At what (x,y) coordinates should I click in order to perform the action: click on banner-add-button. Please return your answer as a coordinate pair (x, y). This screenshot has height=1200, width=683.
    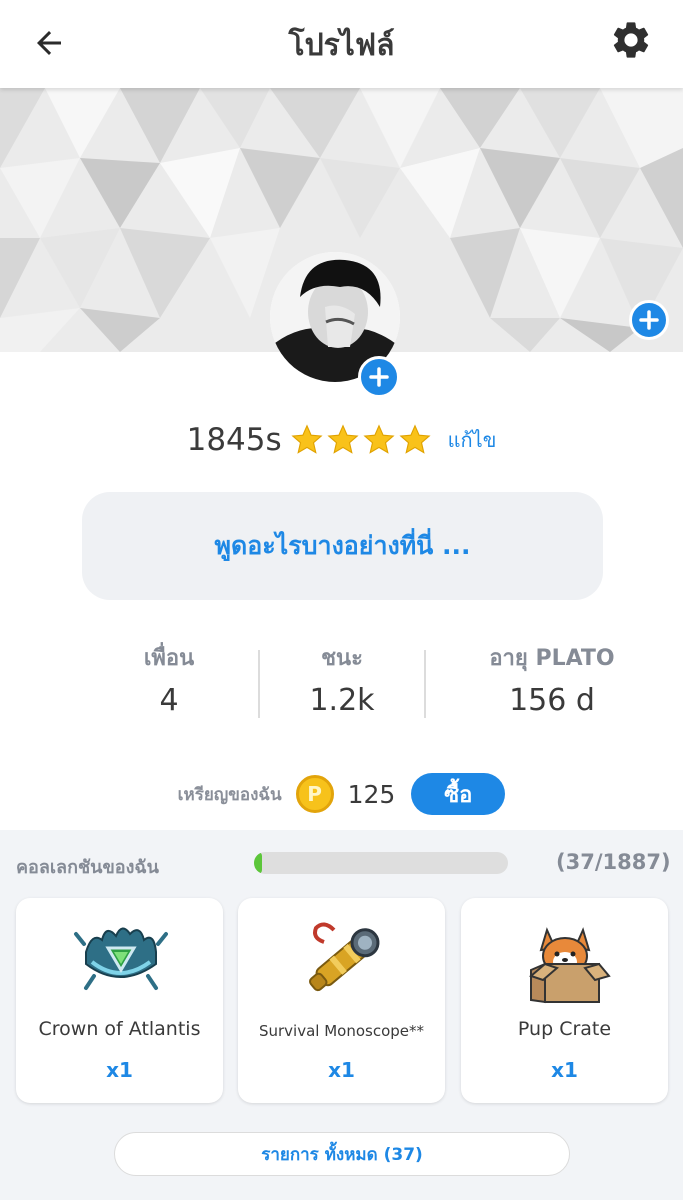
    Looking at the image, I should click on (649, 320).